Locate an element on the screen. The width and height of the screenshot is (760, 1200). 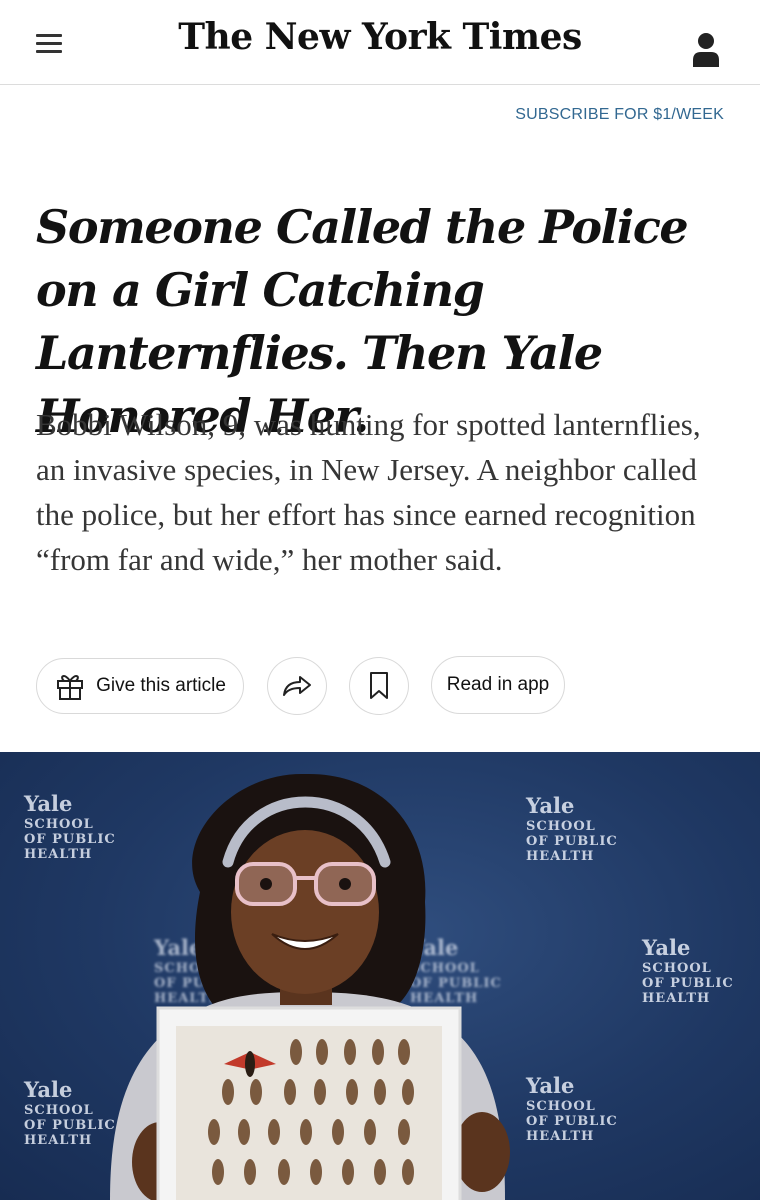
spread-wing-lanternfly is located at coordinates (250, 1064).